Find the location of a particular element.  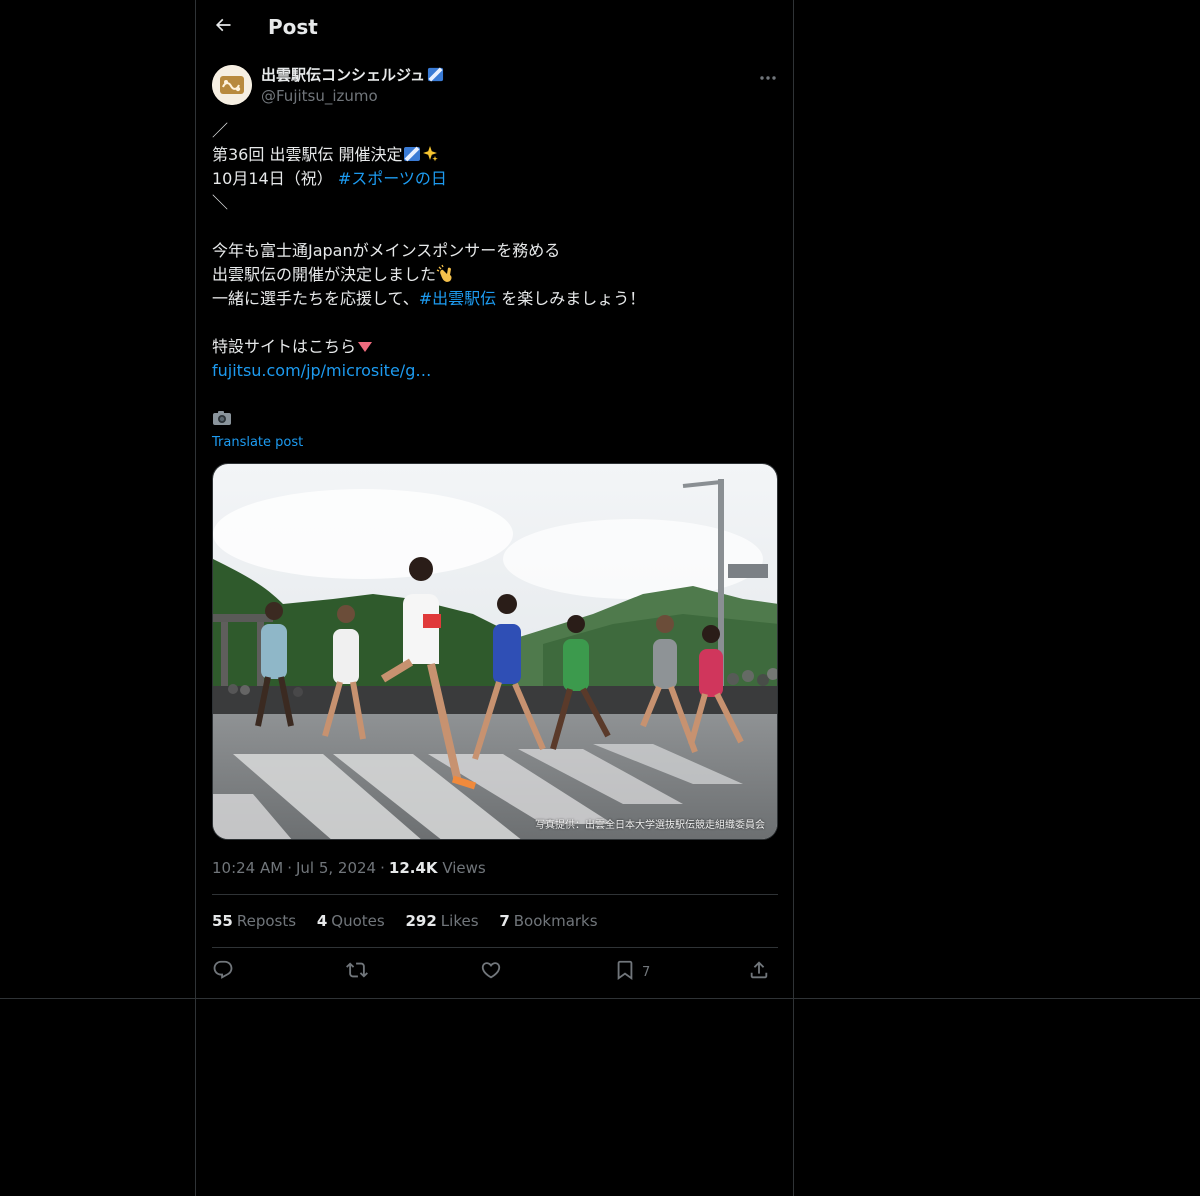

text-line is located at coordinates (495, 419).